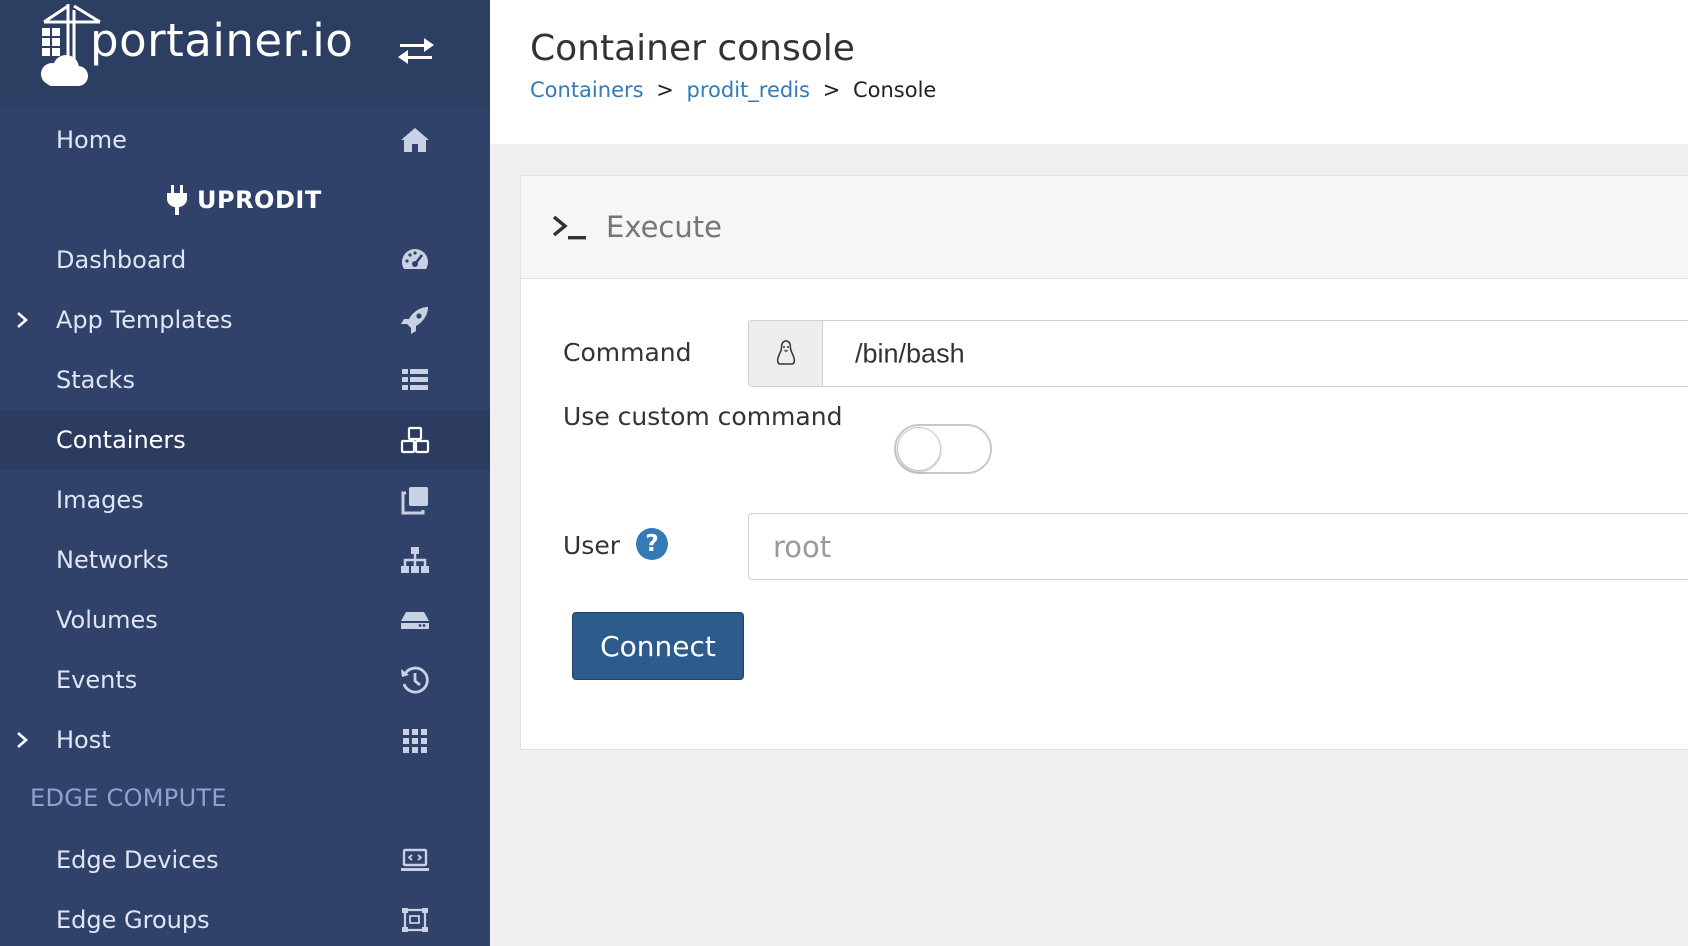 This screenshot has width=1688, height=946. Describe the element at coordinates (259, 200) in the screenshot. I see `endpoint-label: UPRODIT` at that location.